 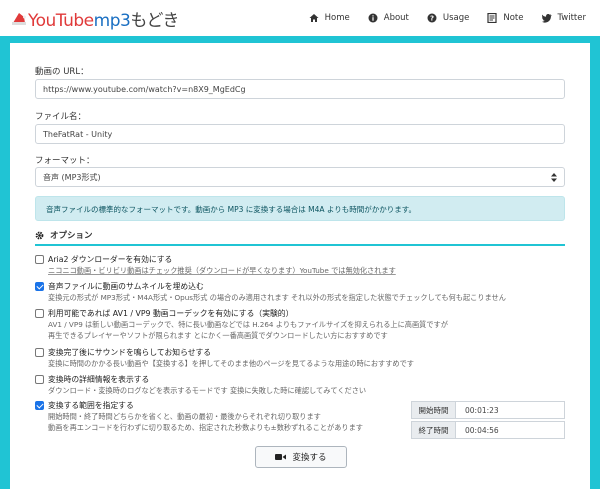 I want to click on options-header: オプション, so click(x=300, y=236).